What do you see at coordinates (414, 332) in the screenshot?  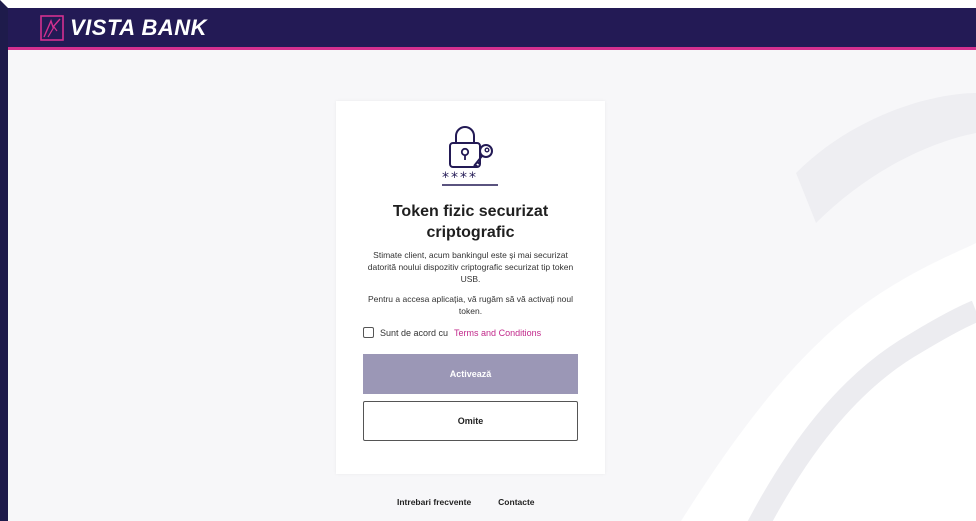 I see `terms-agree-text: Sunt de acord cu` at bounding box center [414, 332].